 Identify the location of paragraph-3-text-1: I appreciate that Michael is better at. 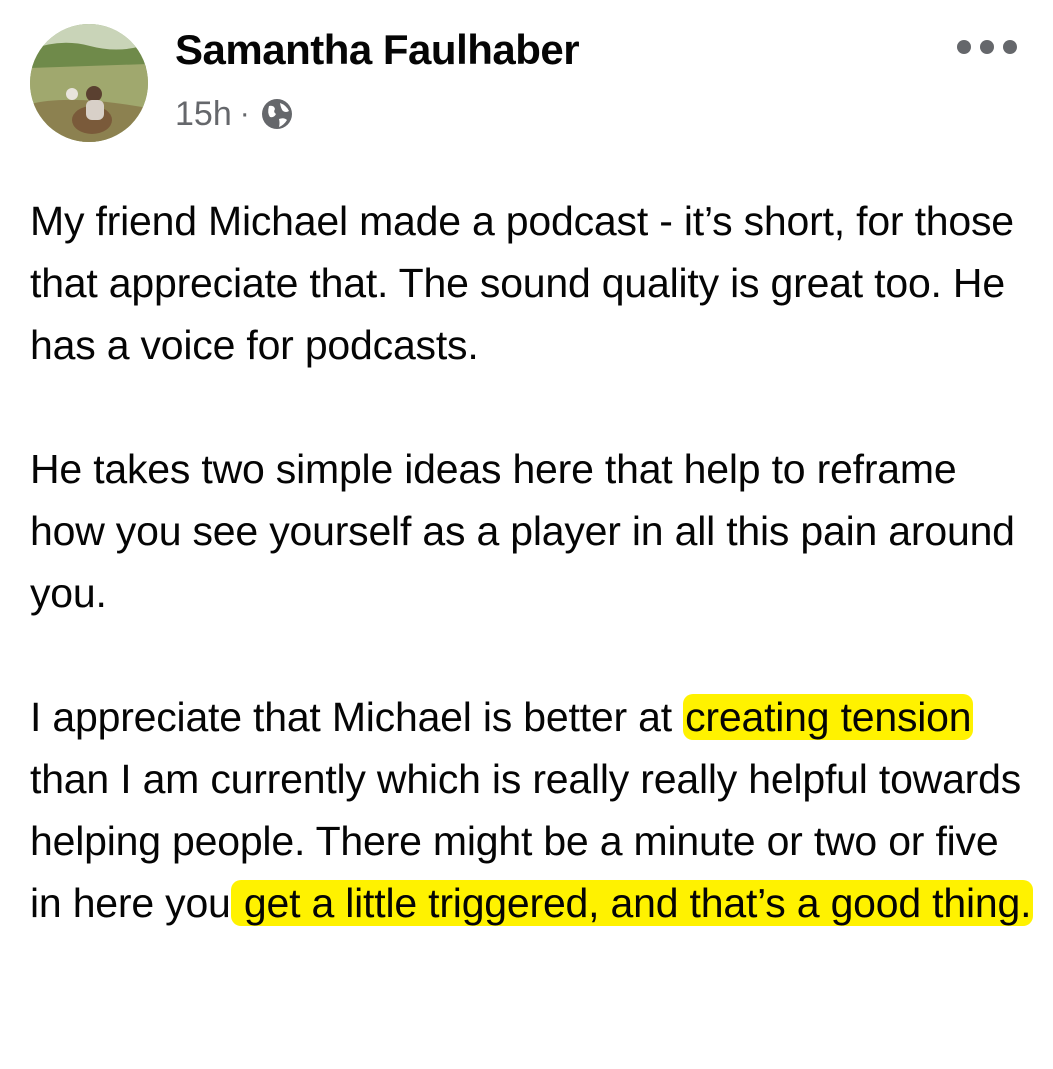
(357, 717).